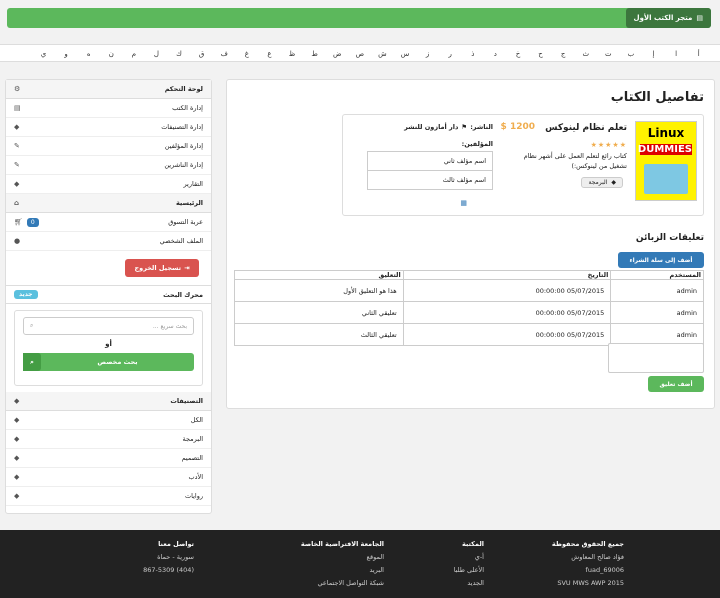  I want to click on category-item-all: الكل ◆, so click(108, 420).